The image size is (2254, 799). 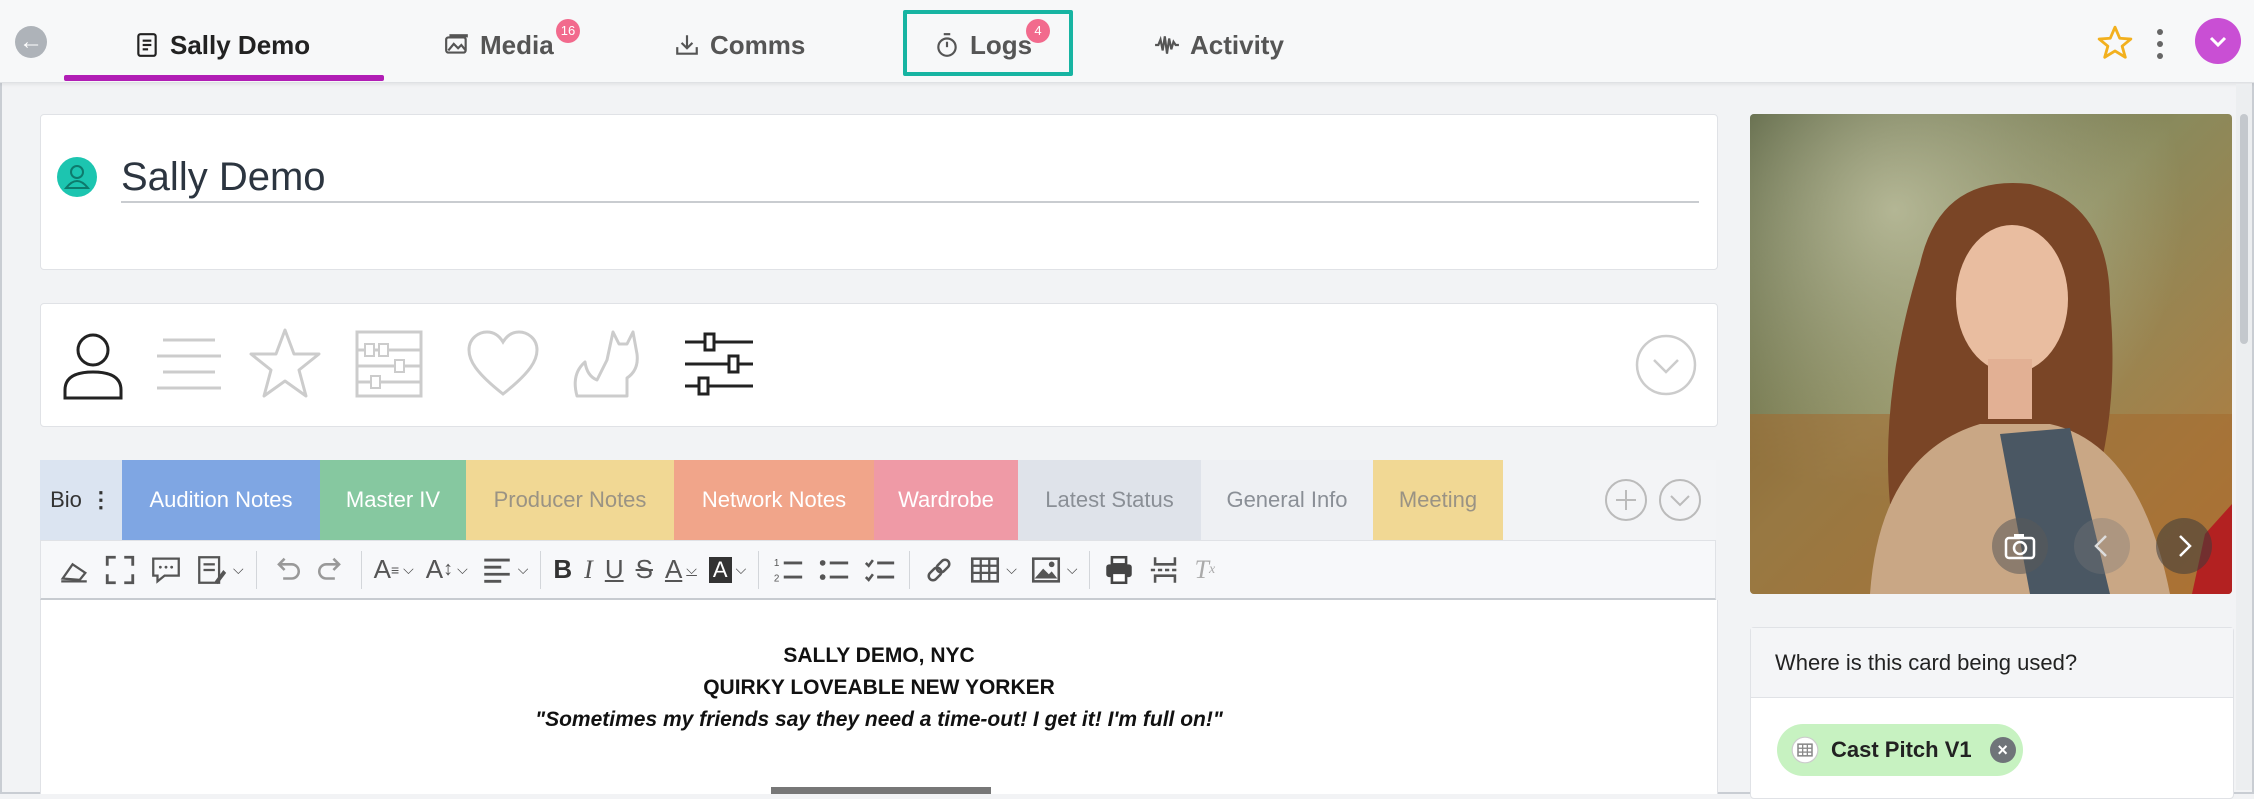 I want to click on expand-categories-icon, so click(x=1666, y=365).